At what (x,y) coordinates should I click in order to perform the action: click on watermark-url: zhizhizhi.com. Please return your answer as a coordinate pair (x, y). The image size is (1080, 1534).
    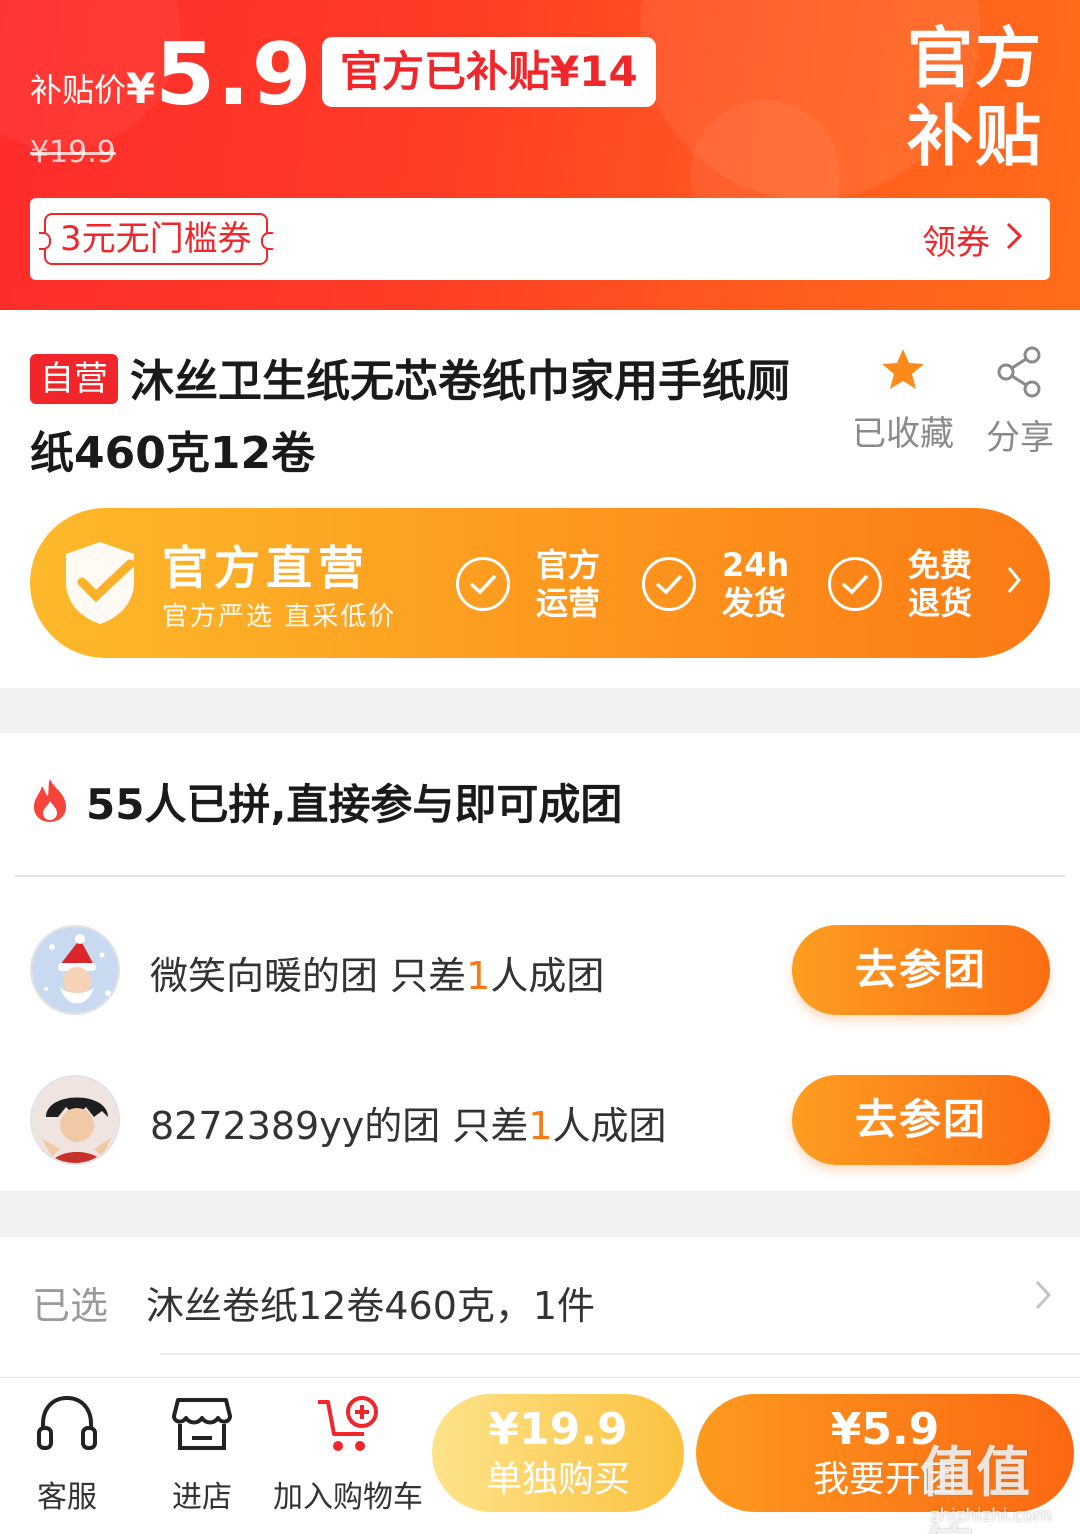
    Looking at the image, I should click on (991, 1515).